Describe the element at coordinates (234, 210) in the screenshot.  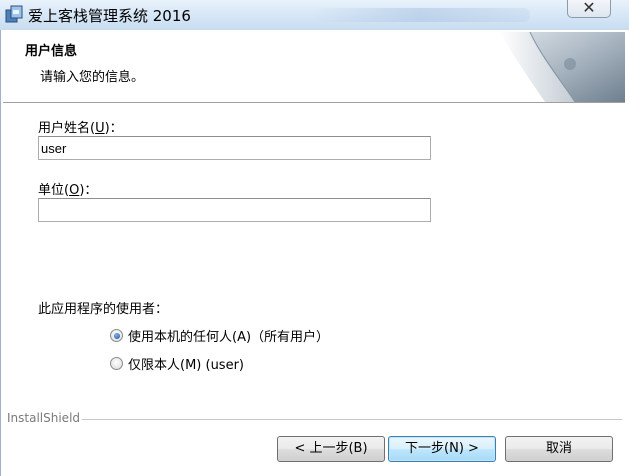
I see `organization-field` at that location.